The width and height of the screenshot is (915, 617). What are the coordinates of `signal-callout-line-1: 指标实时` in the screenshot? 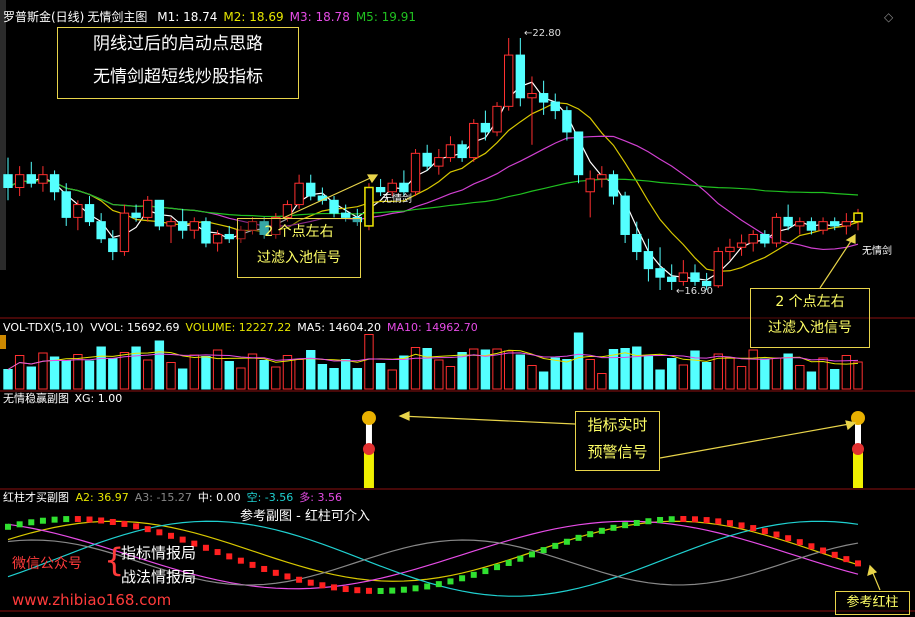 It's located at (617, 425).